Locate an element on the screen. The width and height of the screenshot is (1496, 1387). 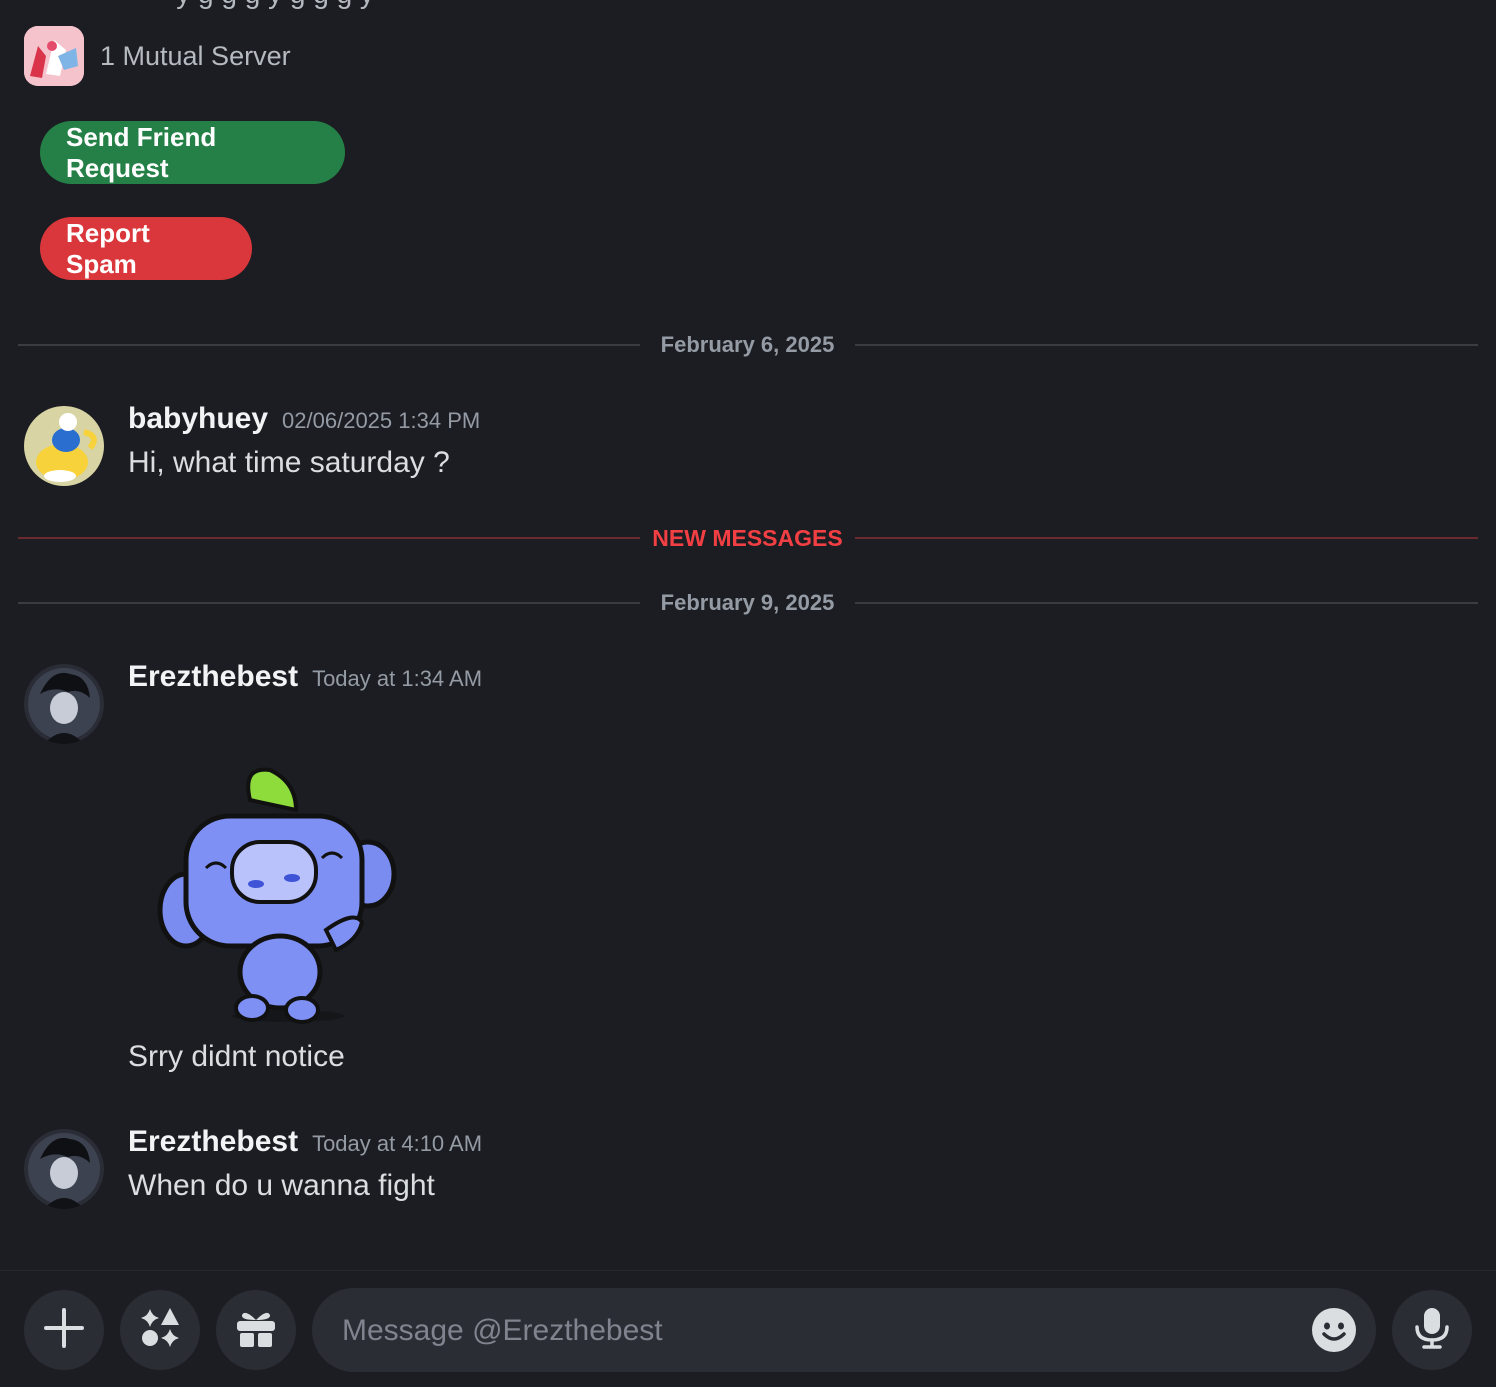
gift-icon is located at coordinates (256, 1330).